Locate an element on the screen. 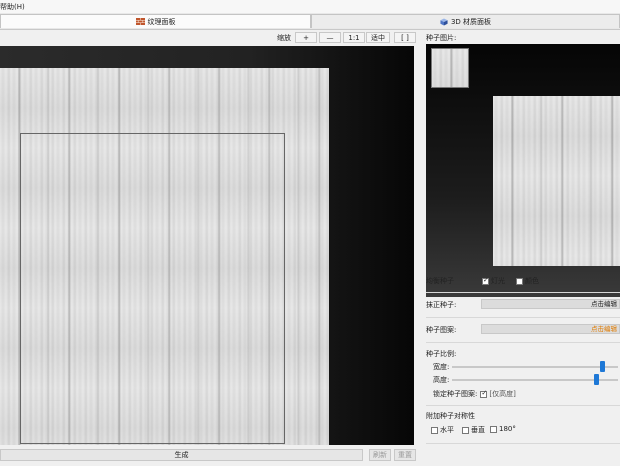 This screenshot has height=466, width=620. tab-label: 纹理面板 is located at coordinates (161, 21).